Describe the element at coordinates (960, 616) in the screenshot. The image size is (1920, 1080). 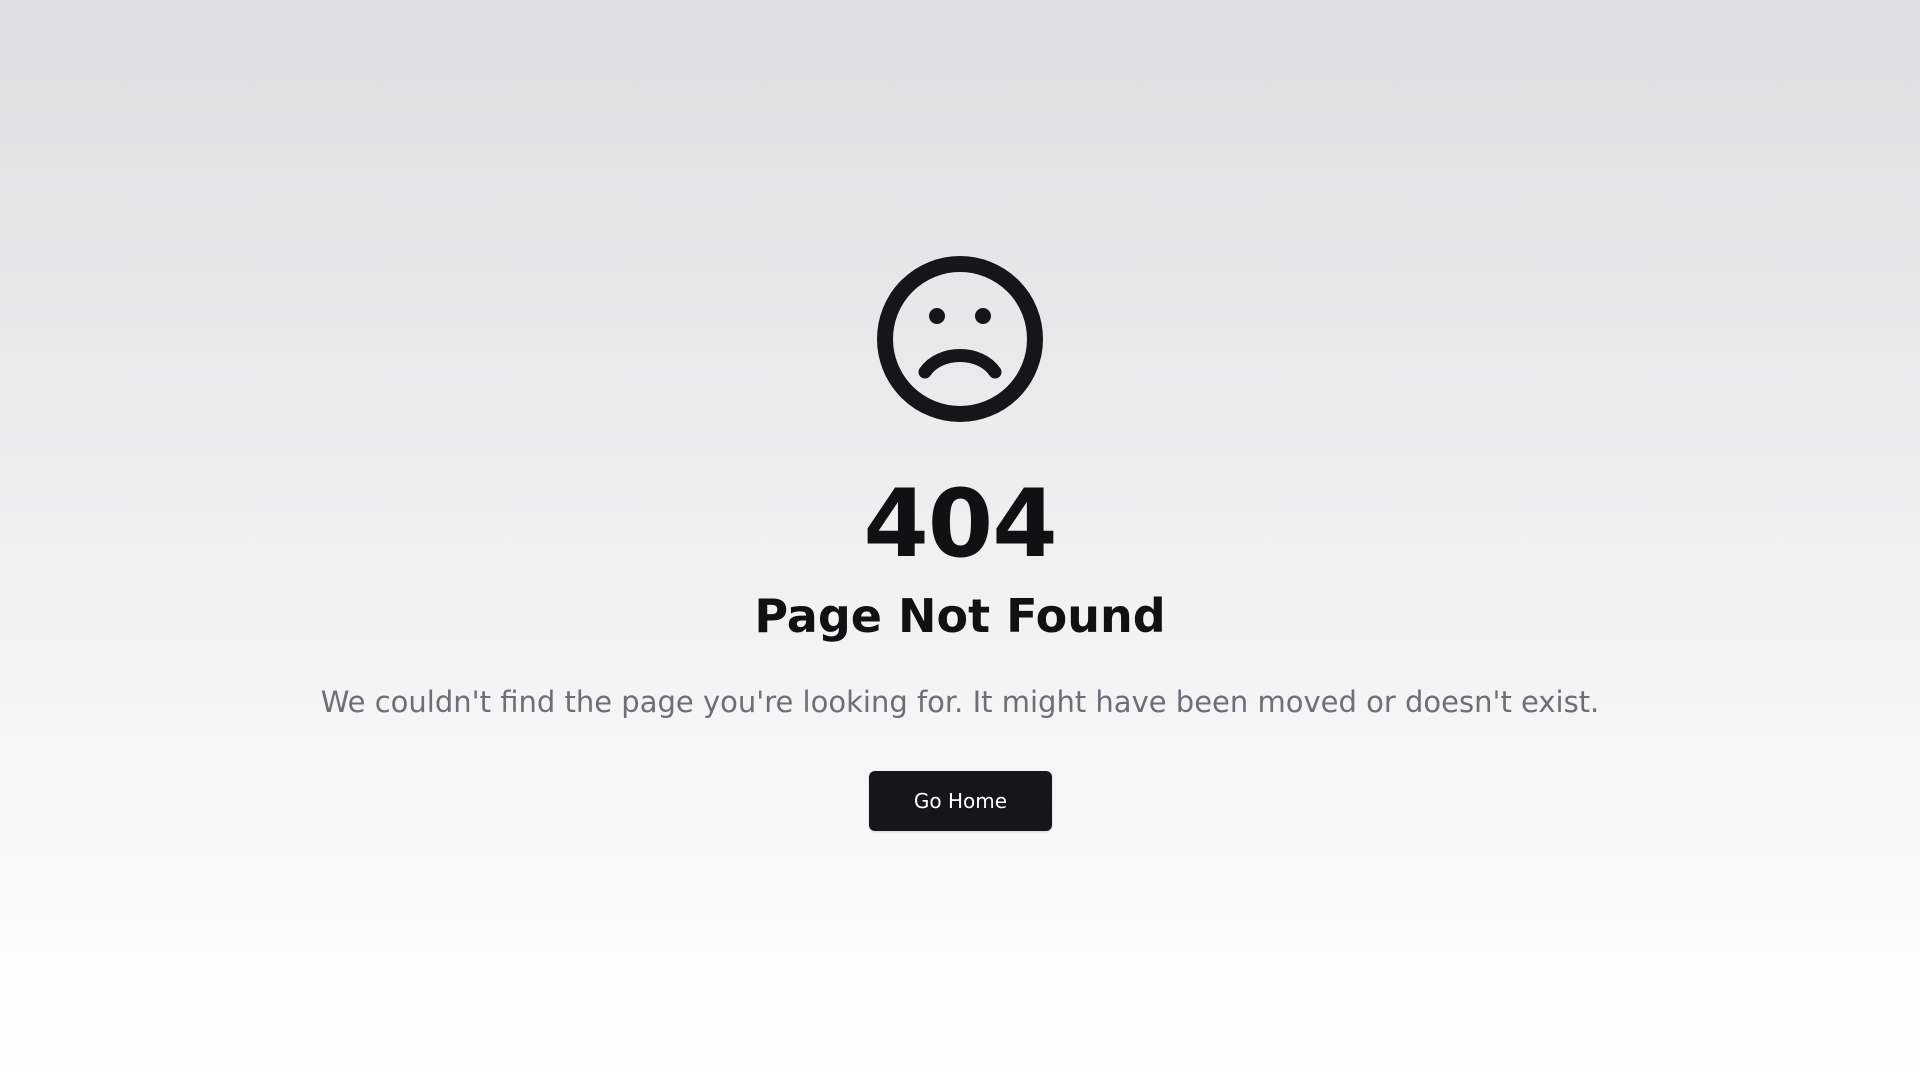
I see `error-title: Page Not Found` at that location.